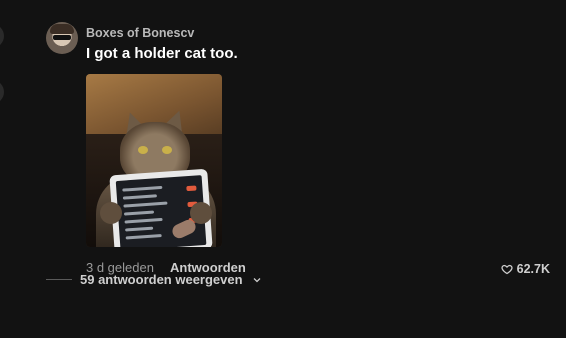 This screenshot has height=338, width=566. What do you see at coordinates (191, 188) in the screenshot?
I see `screen-toggle` at bounding box center [191, 188].